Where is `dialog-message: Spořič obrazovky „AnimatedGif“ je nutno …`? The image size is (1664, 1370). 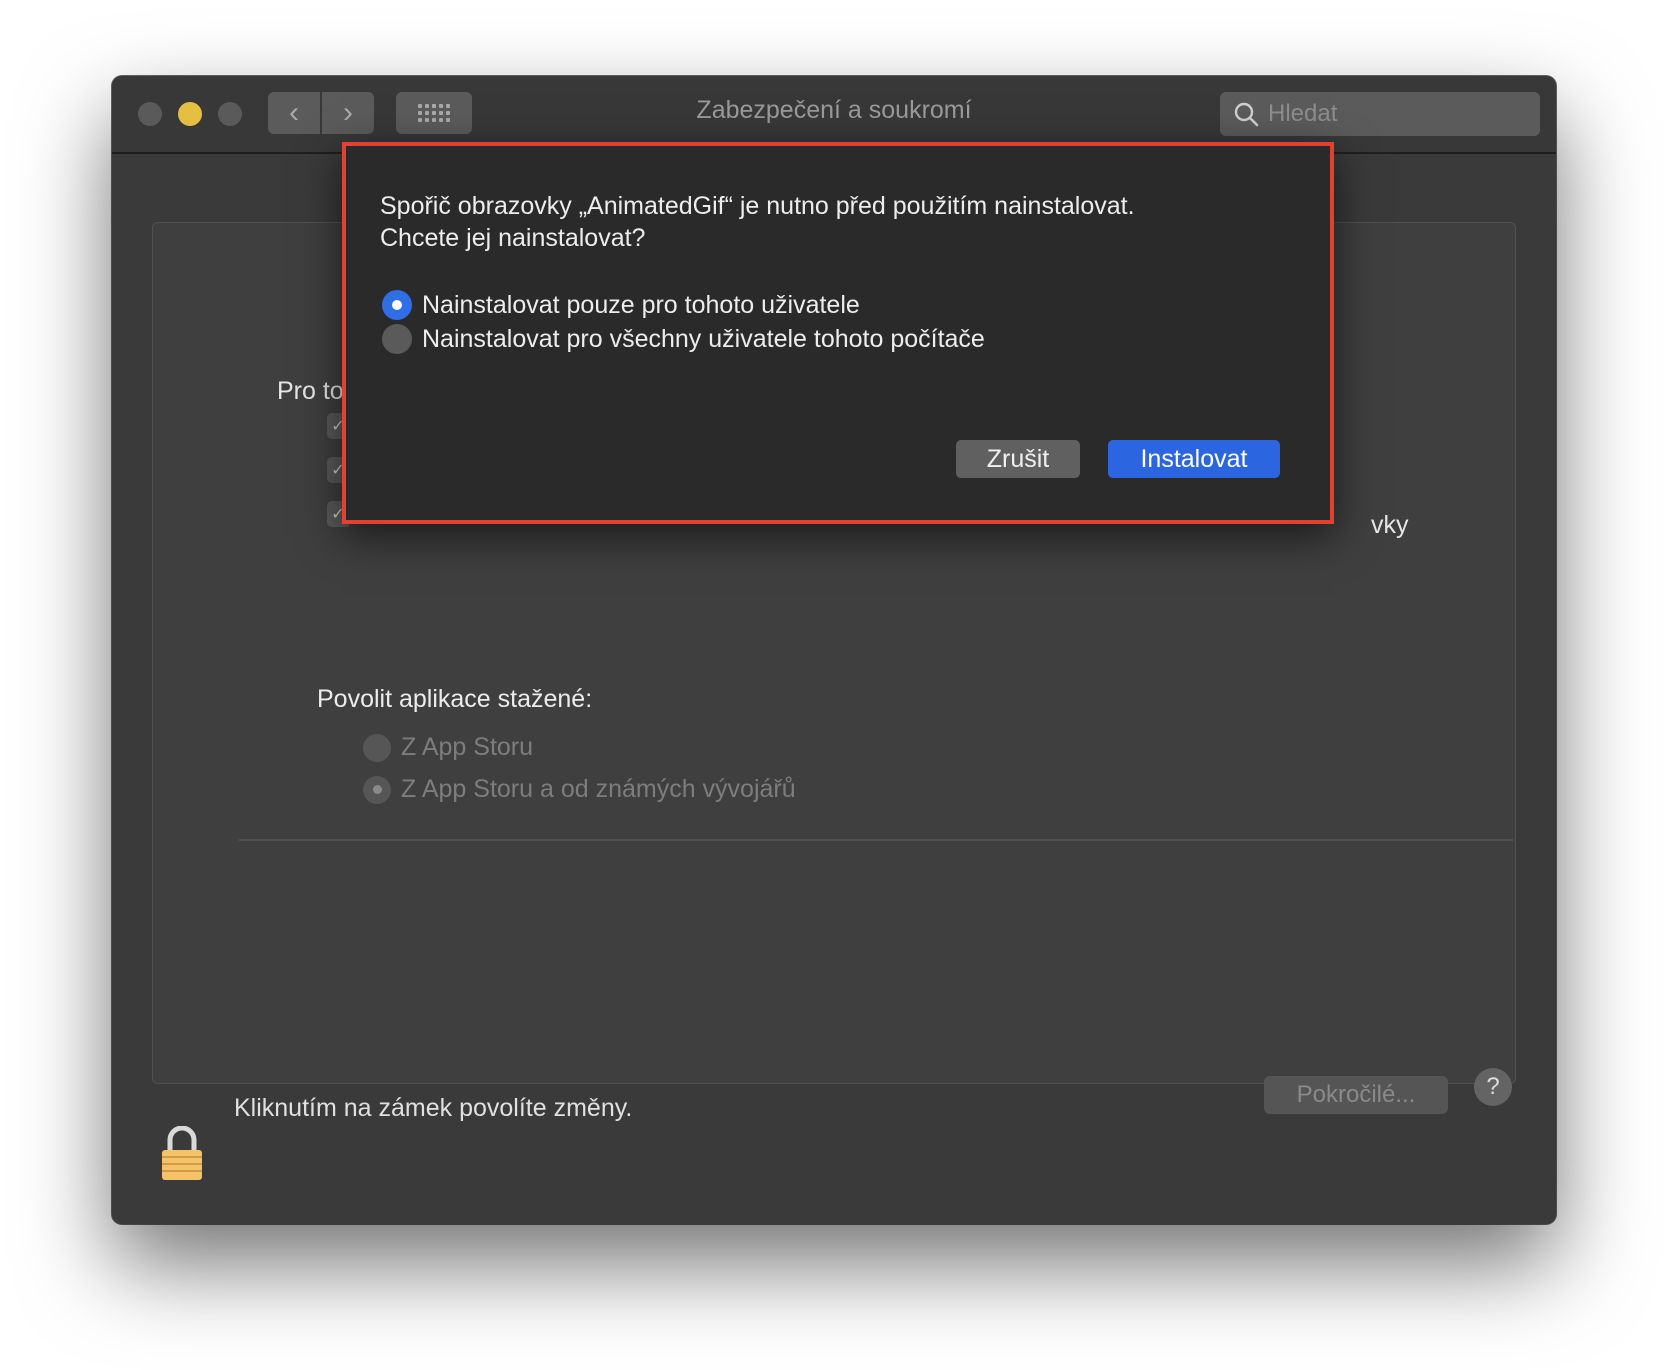 dialog-message: Spořič obrazovky „AnimatedGif“ je nutno … is located at coordinates (820, 222).